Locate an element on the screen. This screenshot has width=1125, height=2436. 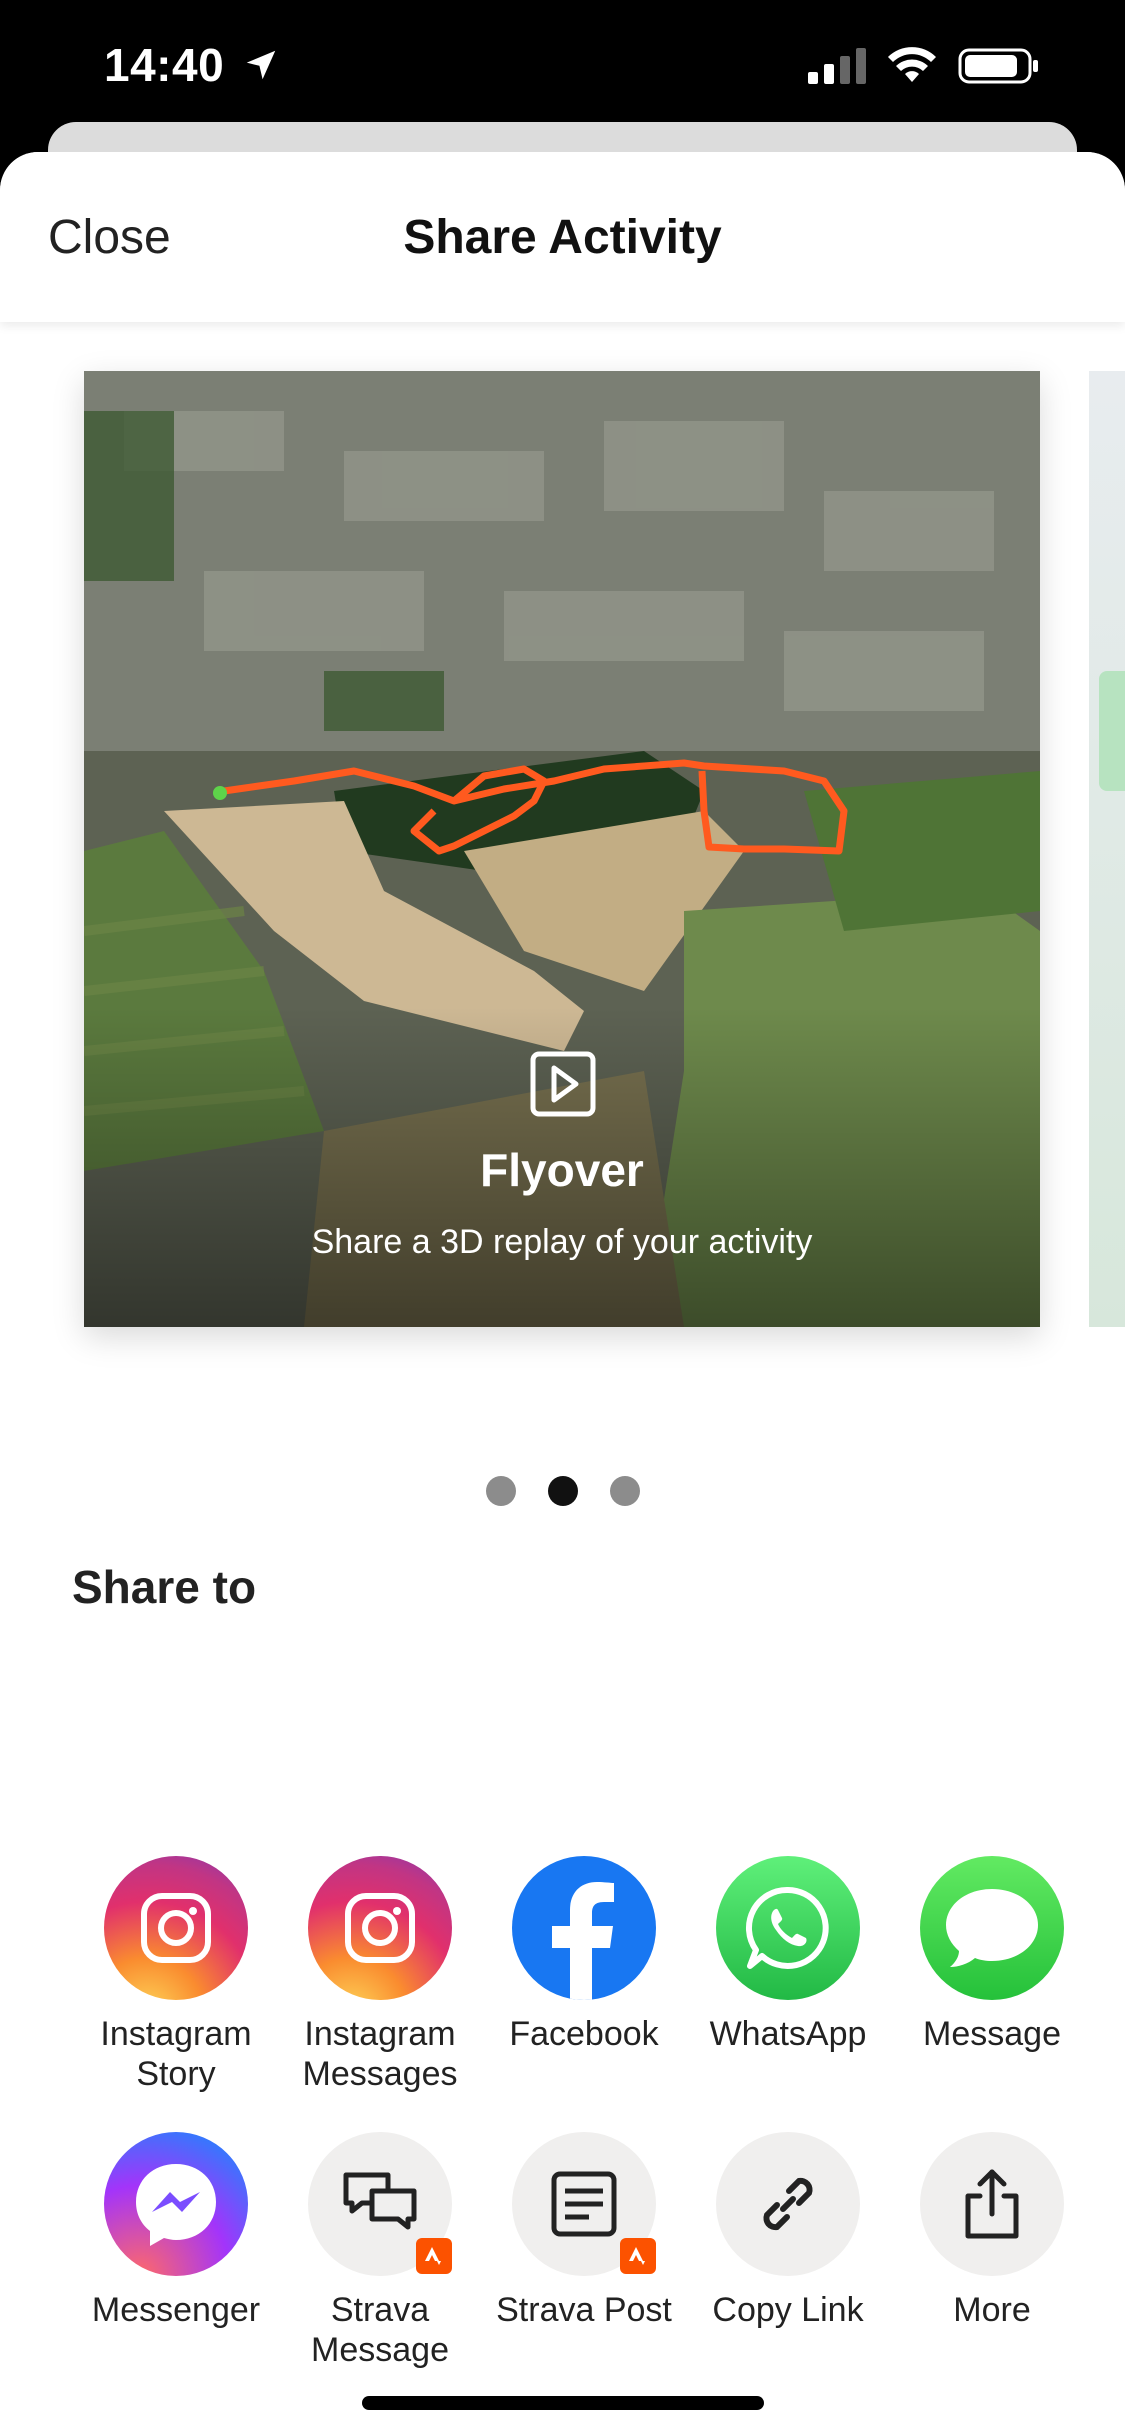
app-label: Copy Link is located at coordinates (788, 2310).